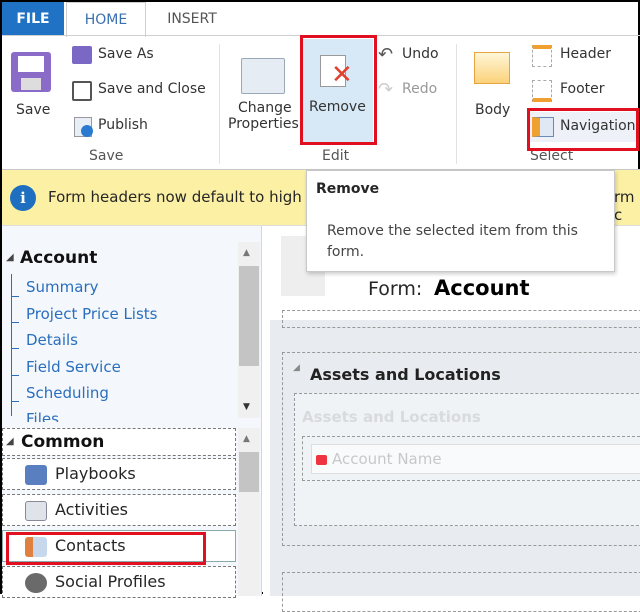  I want to click on body-button: Body, so click(494, 83).